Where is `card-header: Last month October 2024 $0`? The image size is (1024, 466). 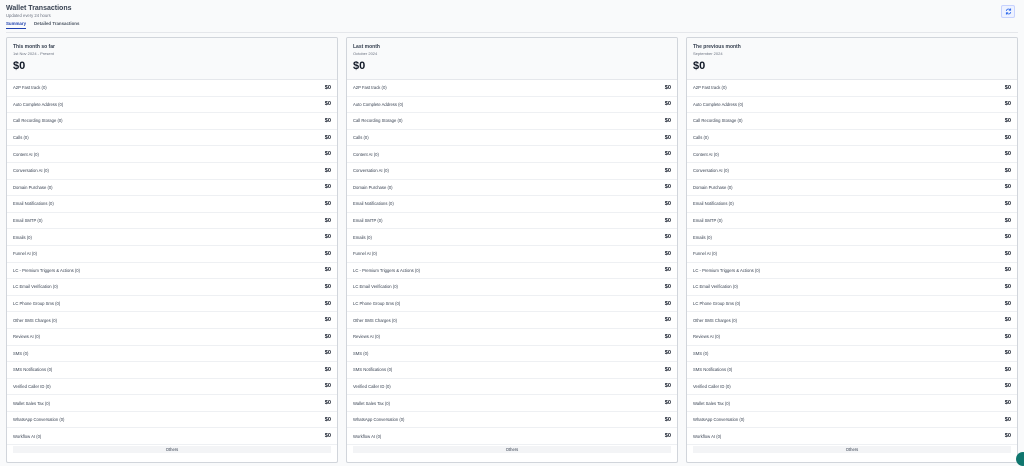 card-header: Last month October 2024 $0 is located at coordinates (512, 59).